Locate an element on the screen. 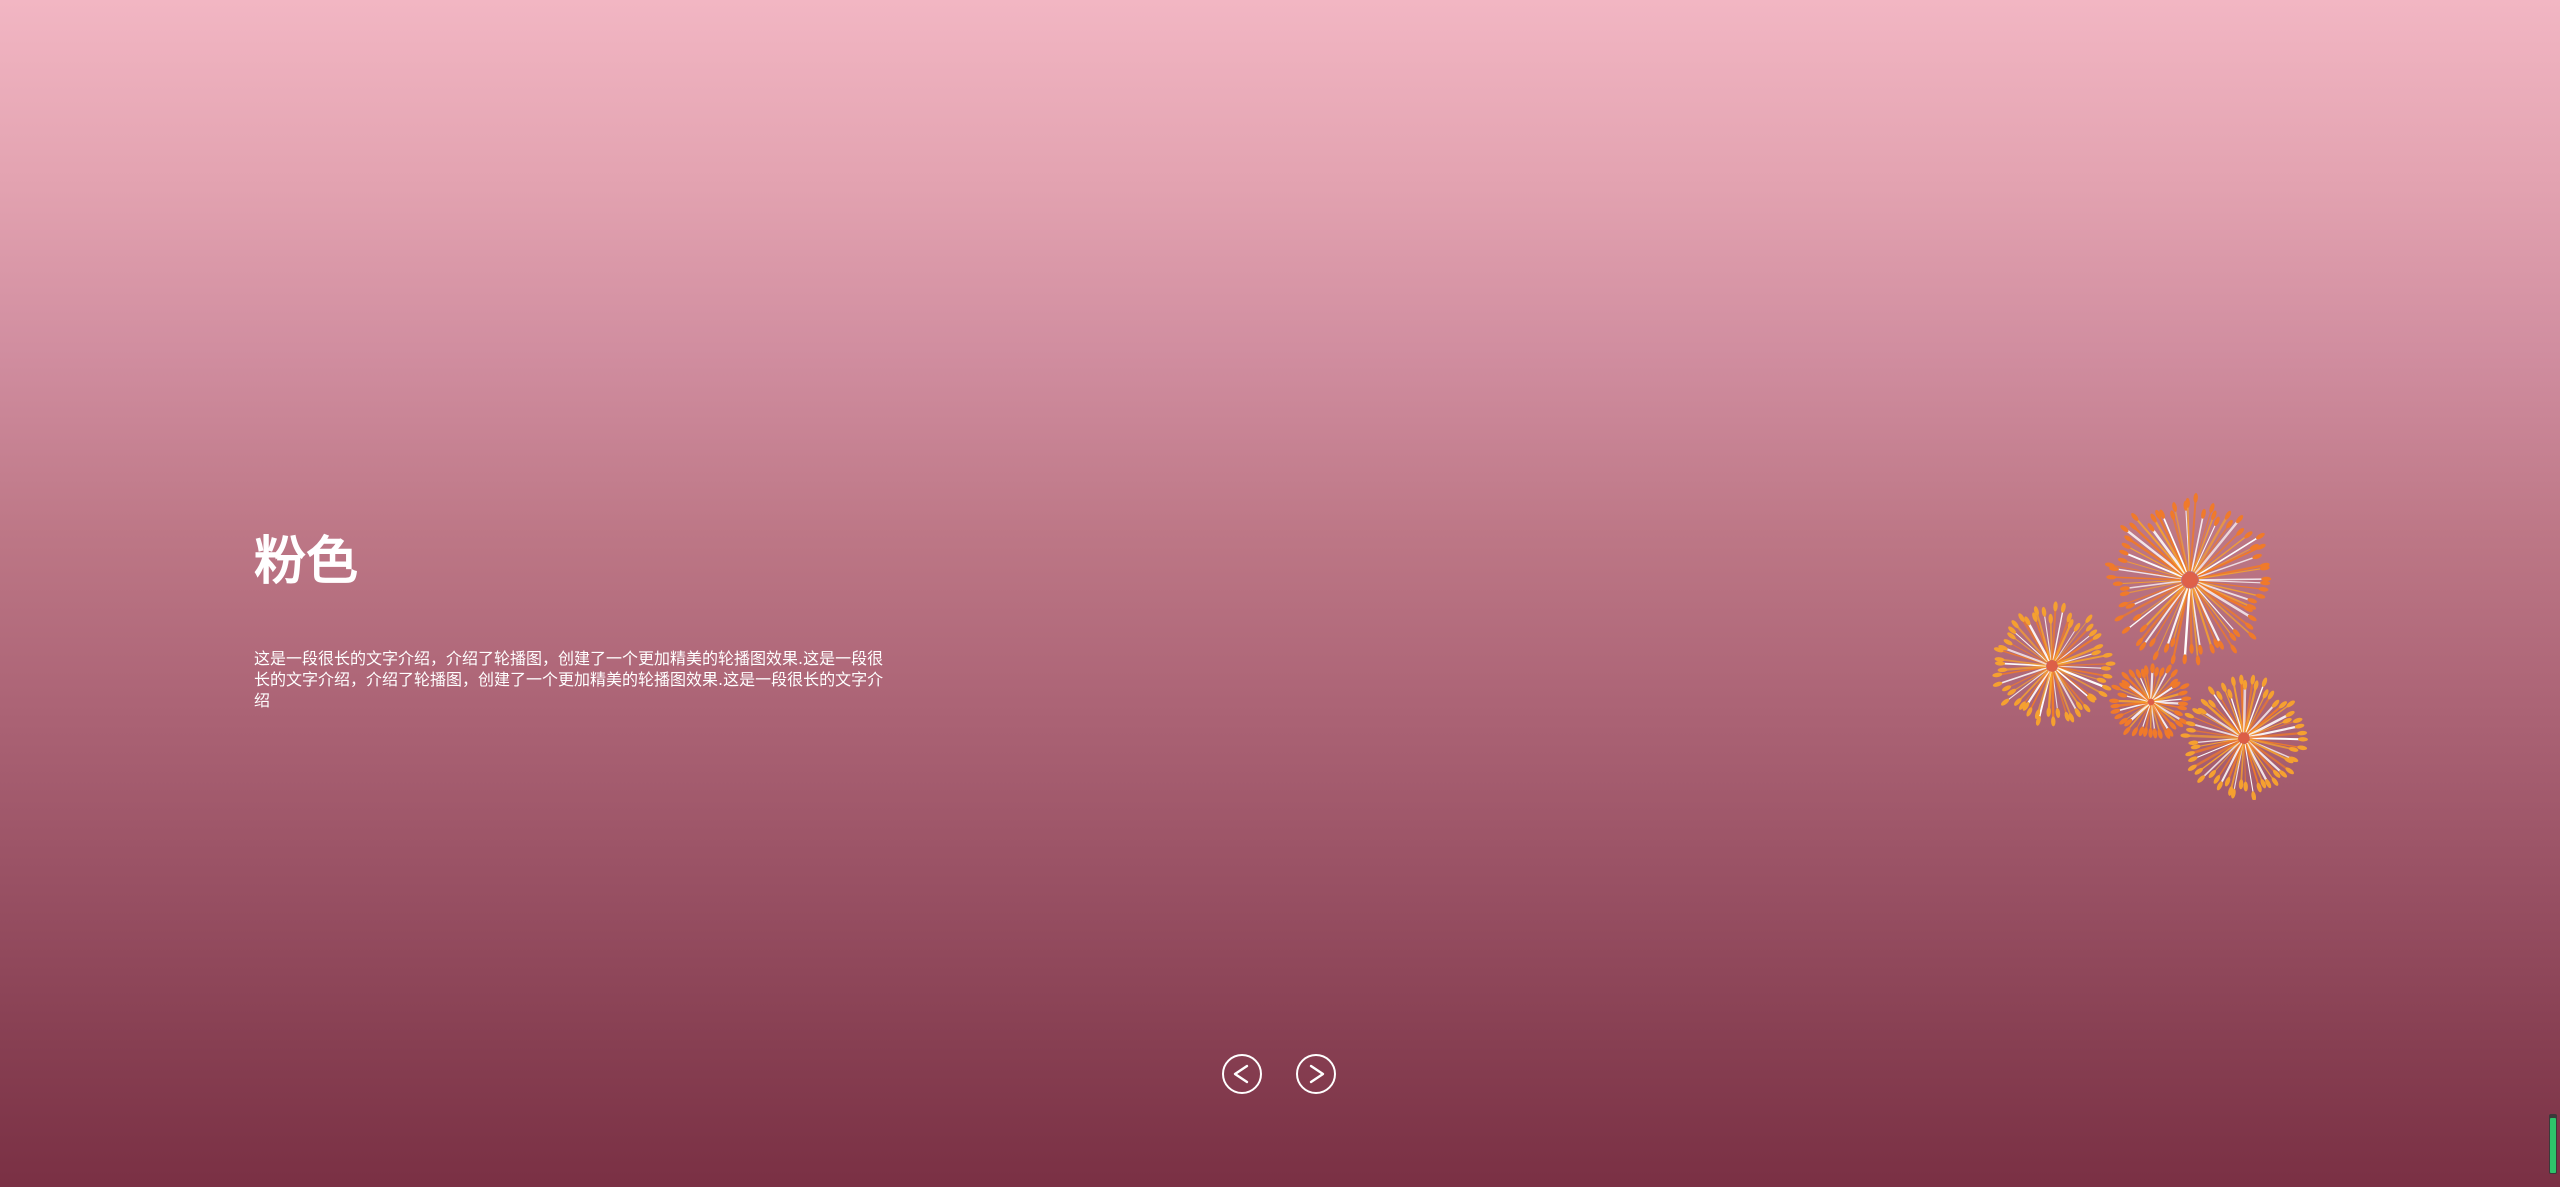 This screenshot has height=1187, width=2560. progress-indicator is located at coordinates (2553, 1144).